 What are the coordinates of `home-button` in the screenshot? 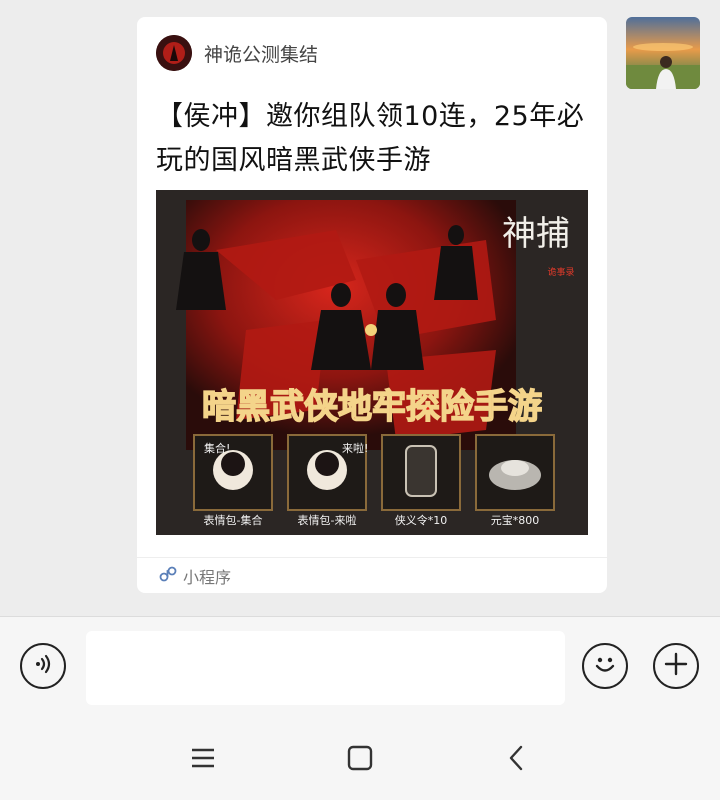 It's located at (360, 760).